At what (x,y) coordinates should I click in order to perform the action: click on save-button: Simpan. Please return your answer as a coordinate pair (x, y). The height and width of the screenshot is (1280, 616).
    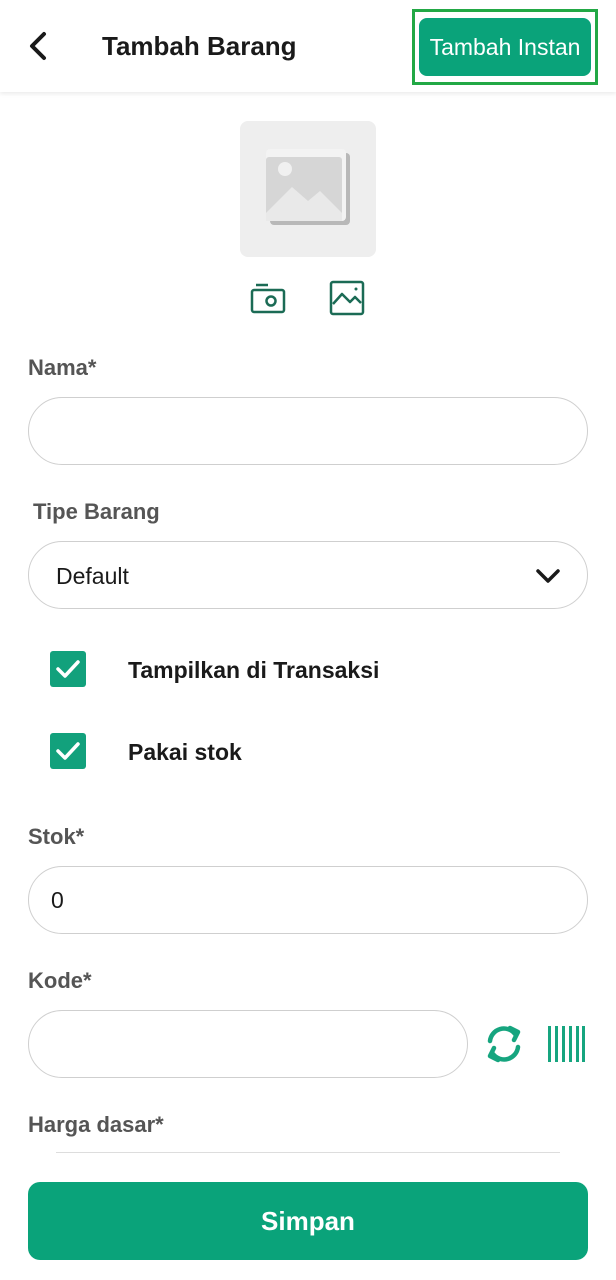
    Looking at the image, I should click on (308, 1221).